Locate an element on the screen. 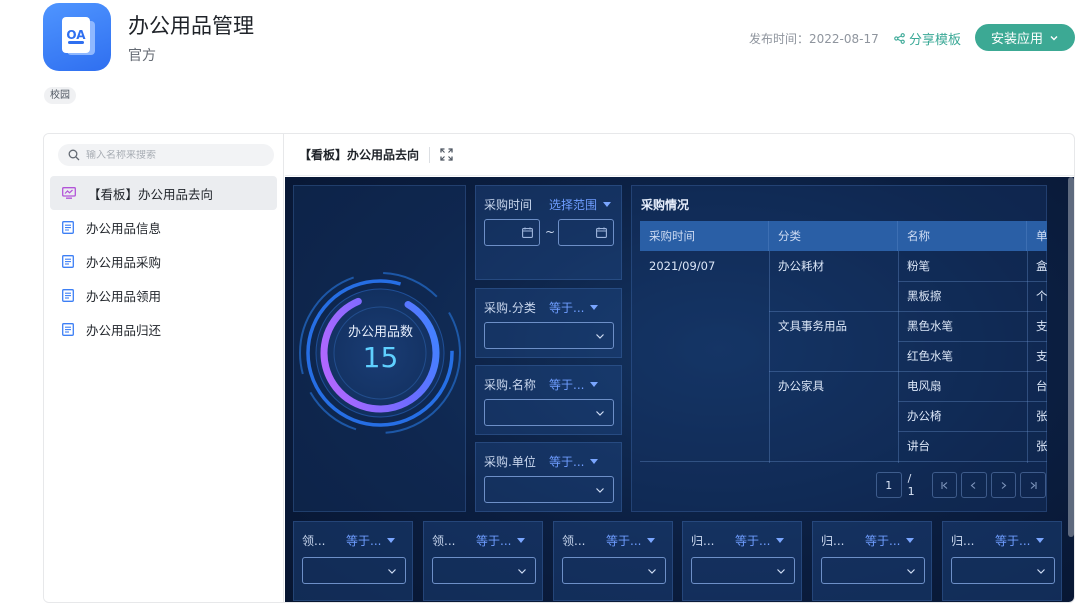 The image size is (1080, 603). filter-label: 采购.名称 is located at coordinates (510, 385).